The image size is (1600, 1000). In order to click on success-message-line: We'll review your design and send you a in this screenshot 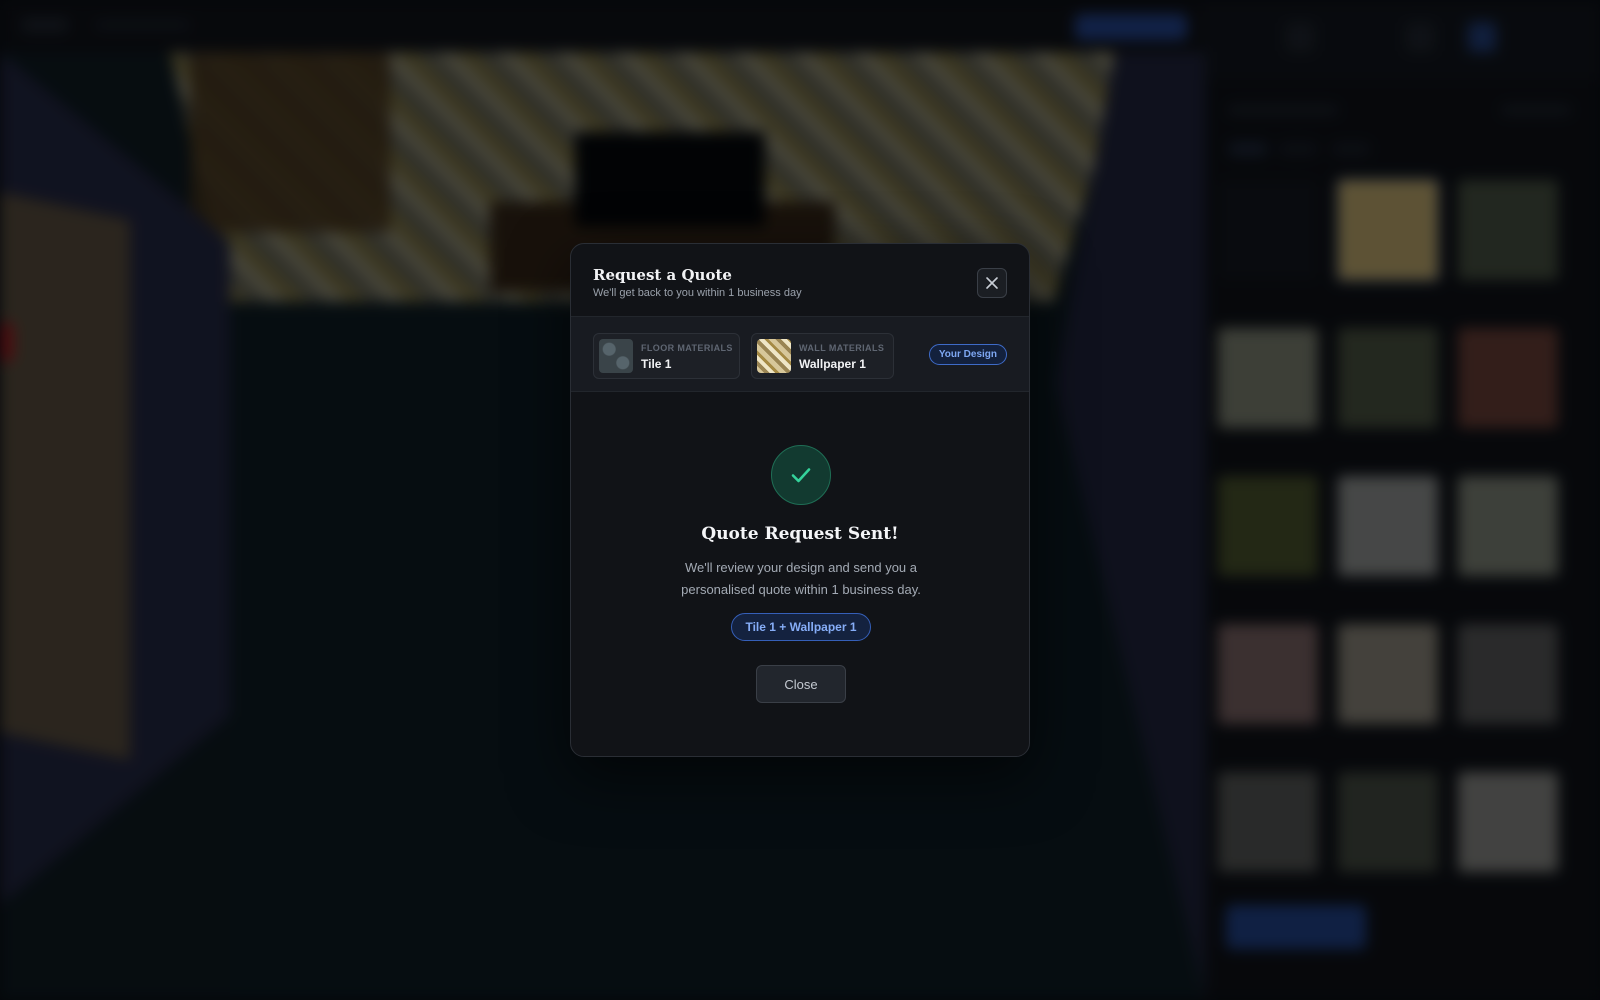, I will do `click(801, 567)`.